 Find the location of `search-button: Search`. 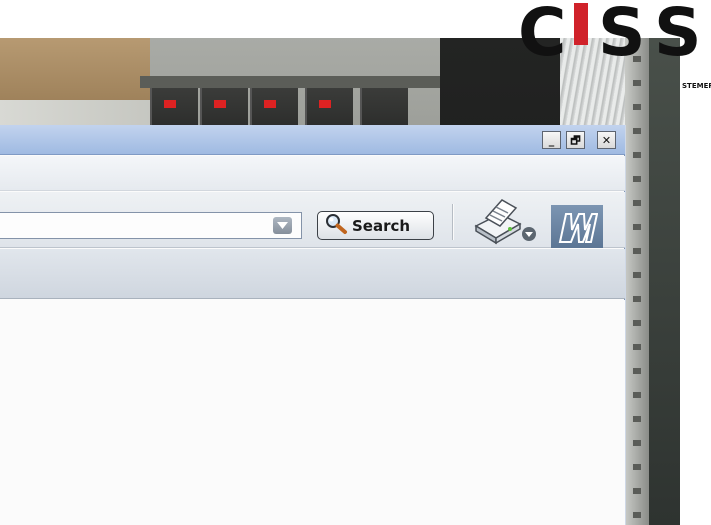

search-button: Search is located at coordinates (375, 225).